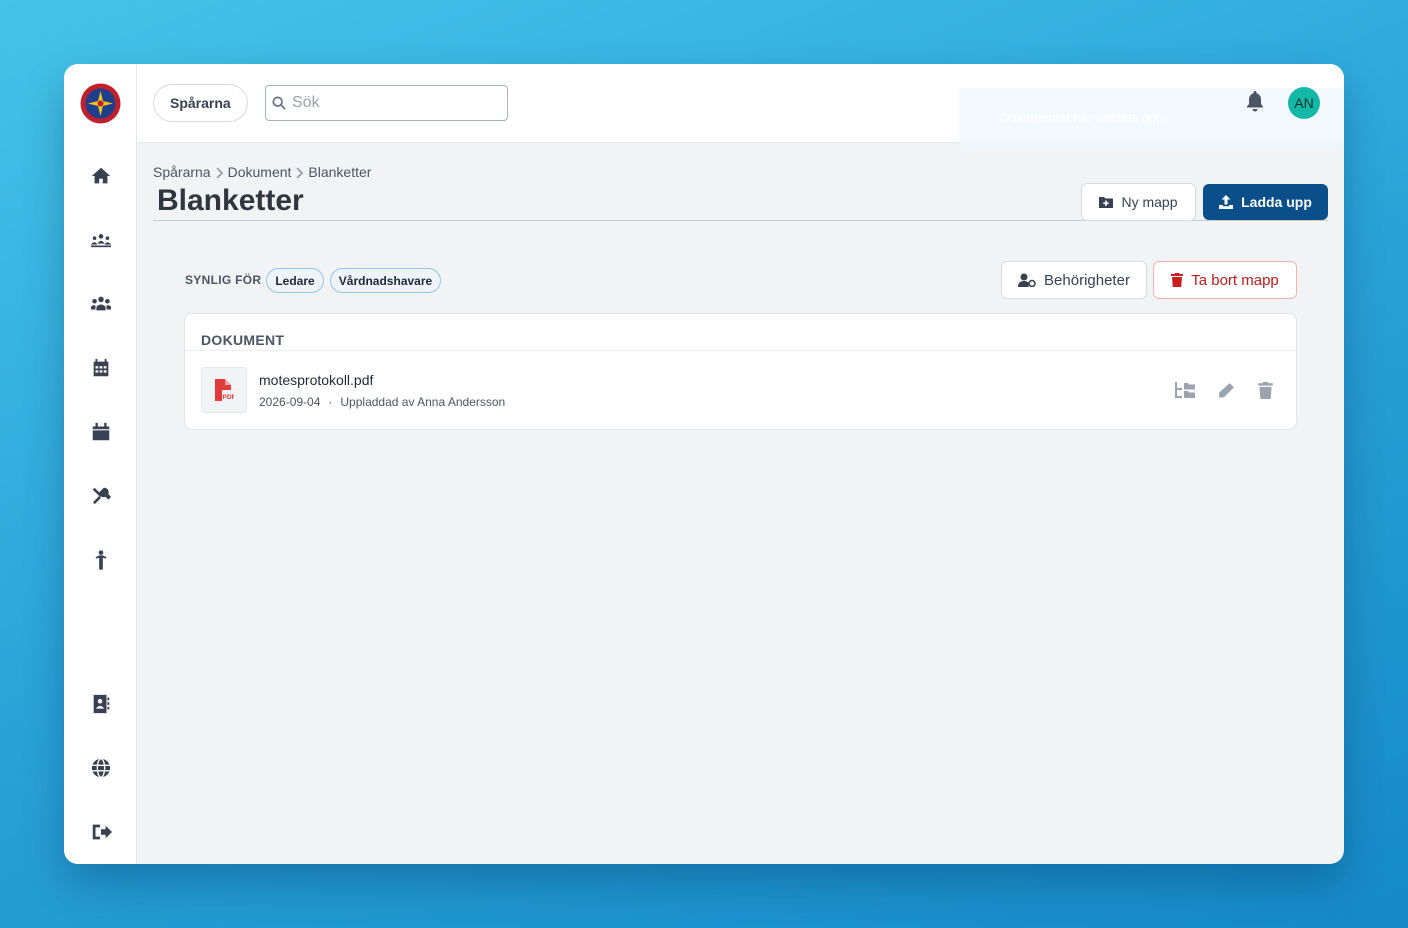 The image size is (1408, 928). Describe the element at coordinates (1226, 390) in the screenshot. I see `edit-pencil-icon` at that location.